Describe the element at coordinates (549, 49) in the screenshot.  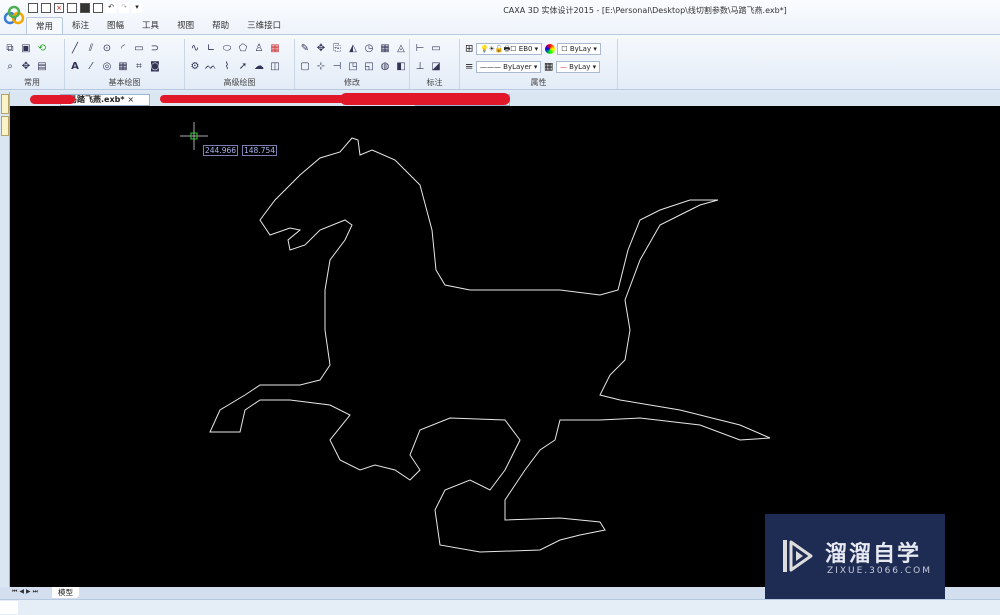
I see `color-wheel-icon` at that location.